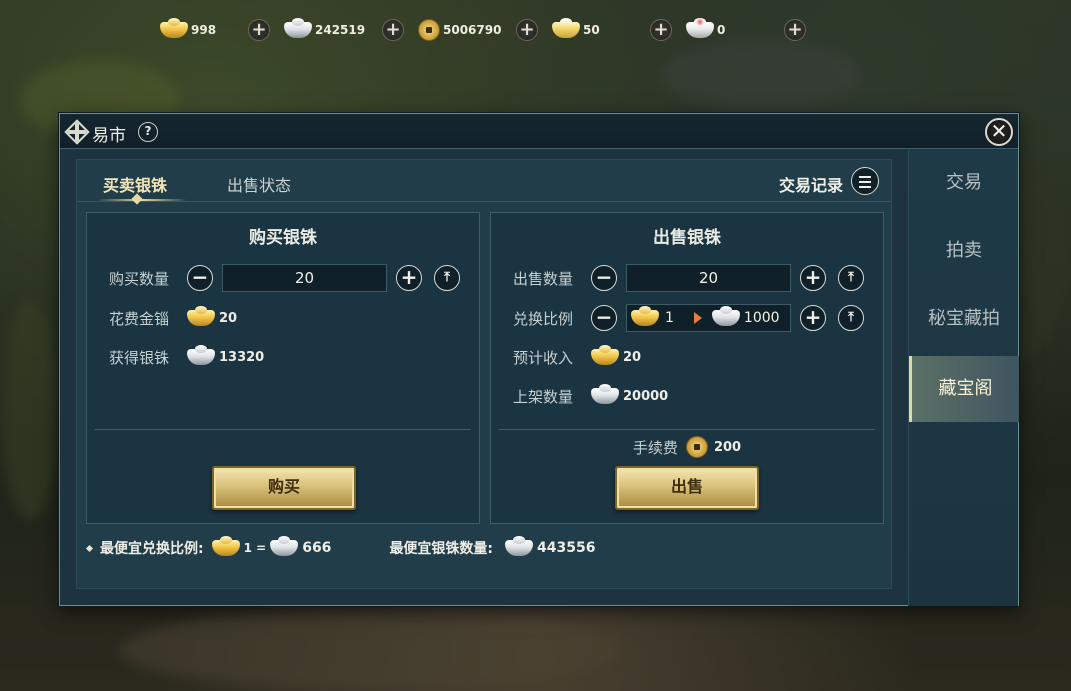  What do you see at coordinates (964, 251) in the screenshot?
I see `side-tab-auction: 拍卖` at bounding box center [964, 251].